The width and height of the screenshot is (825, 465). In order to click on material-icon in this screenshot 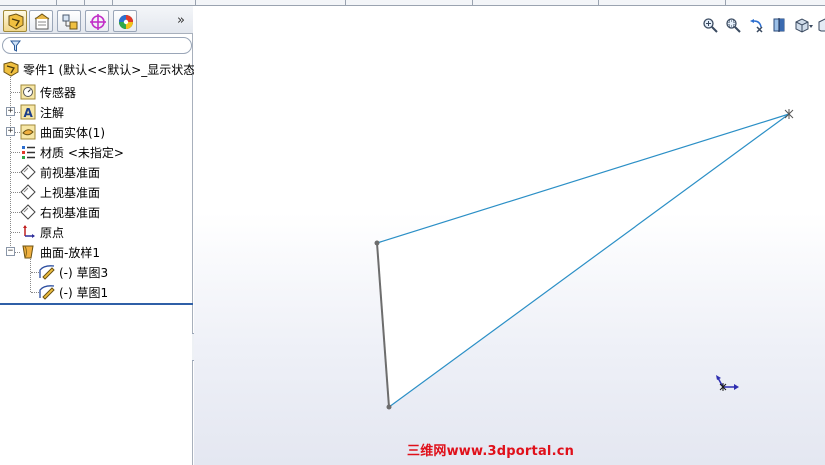, I will do `click(28, 152)`.